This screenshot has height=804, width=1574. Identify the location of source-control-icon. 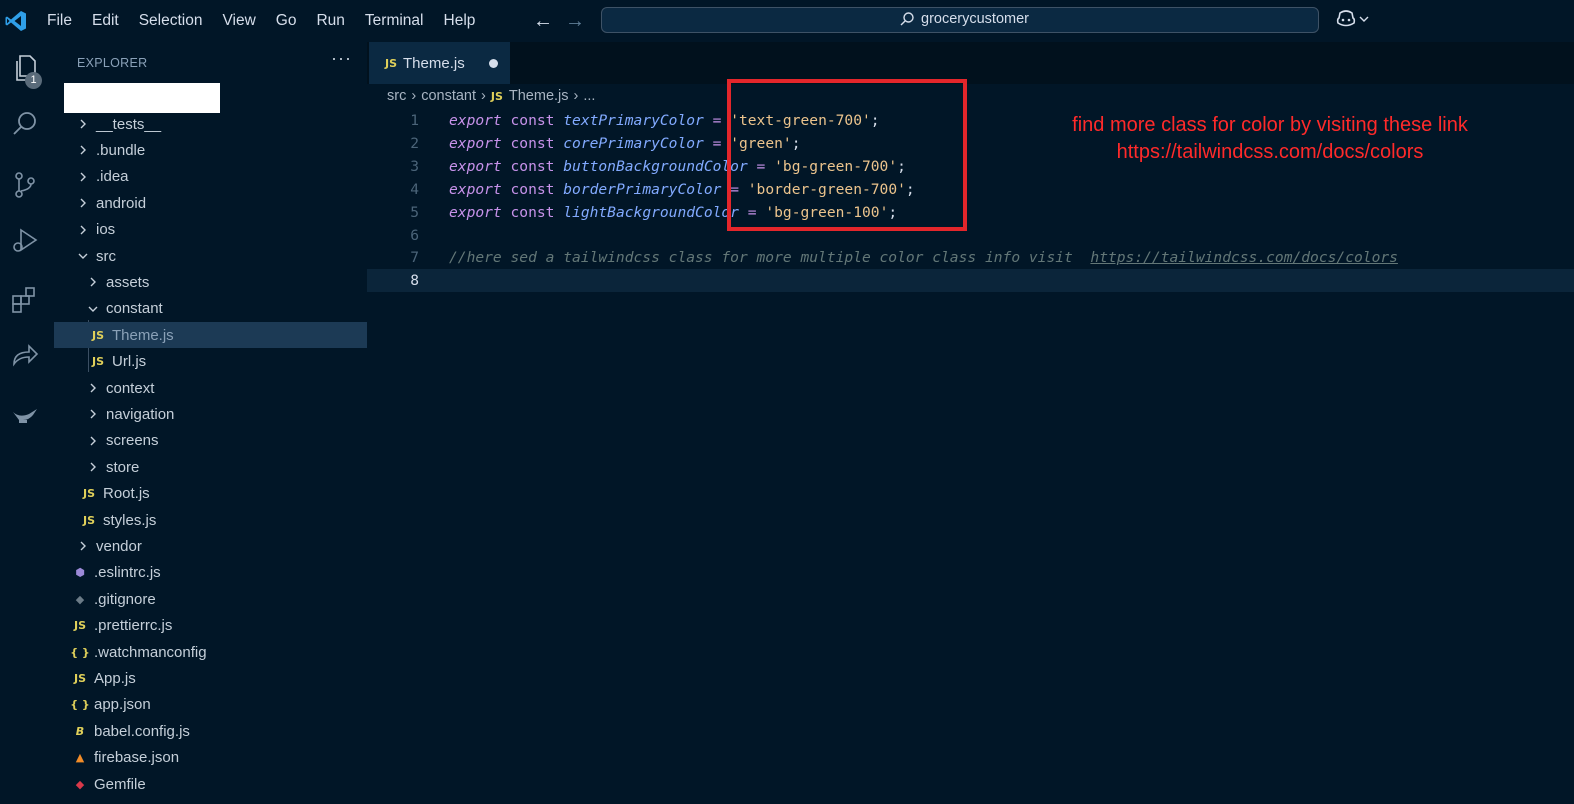
(25, 185).